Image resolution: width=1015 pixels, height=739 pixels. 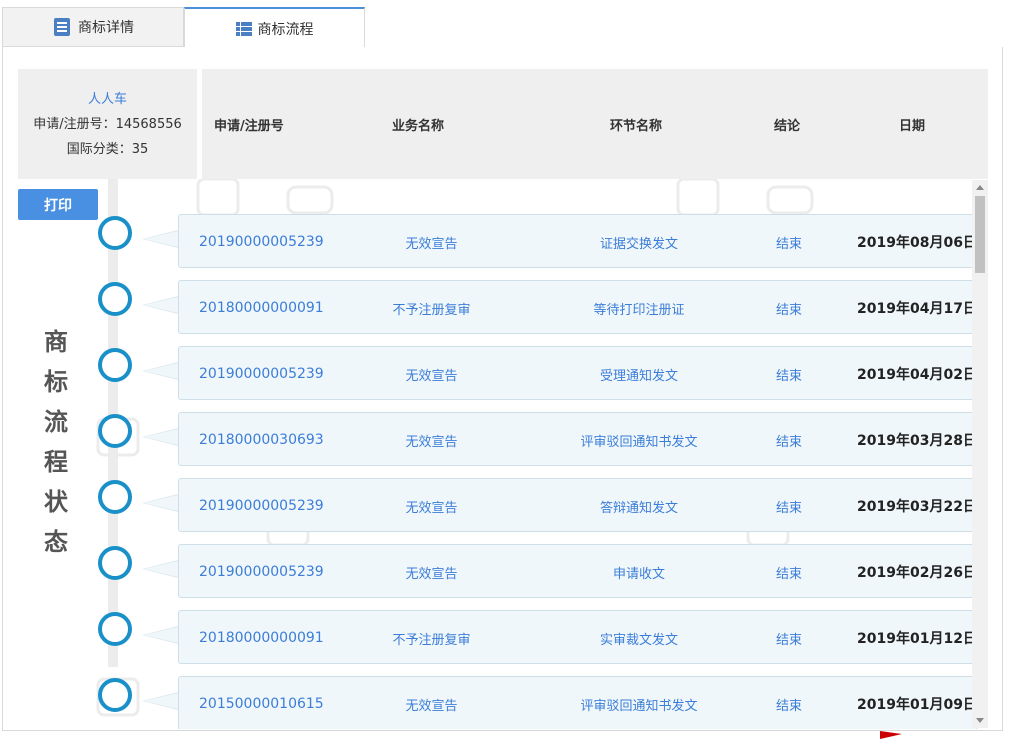 I want to click on row-reg-number: 20180000030693, so click(x=261, y=440).